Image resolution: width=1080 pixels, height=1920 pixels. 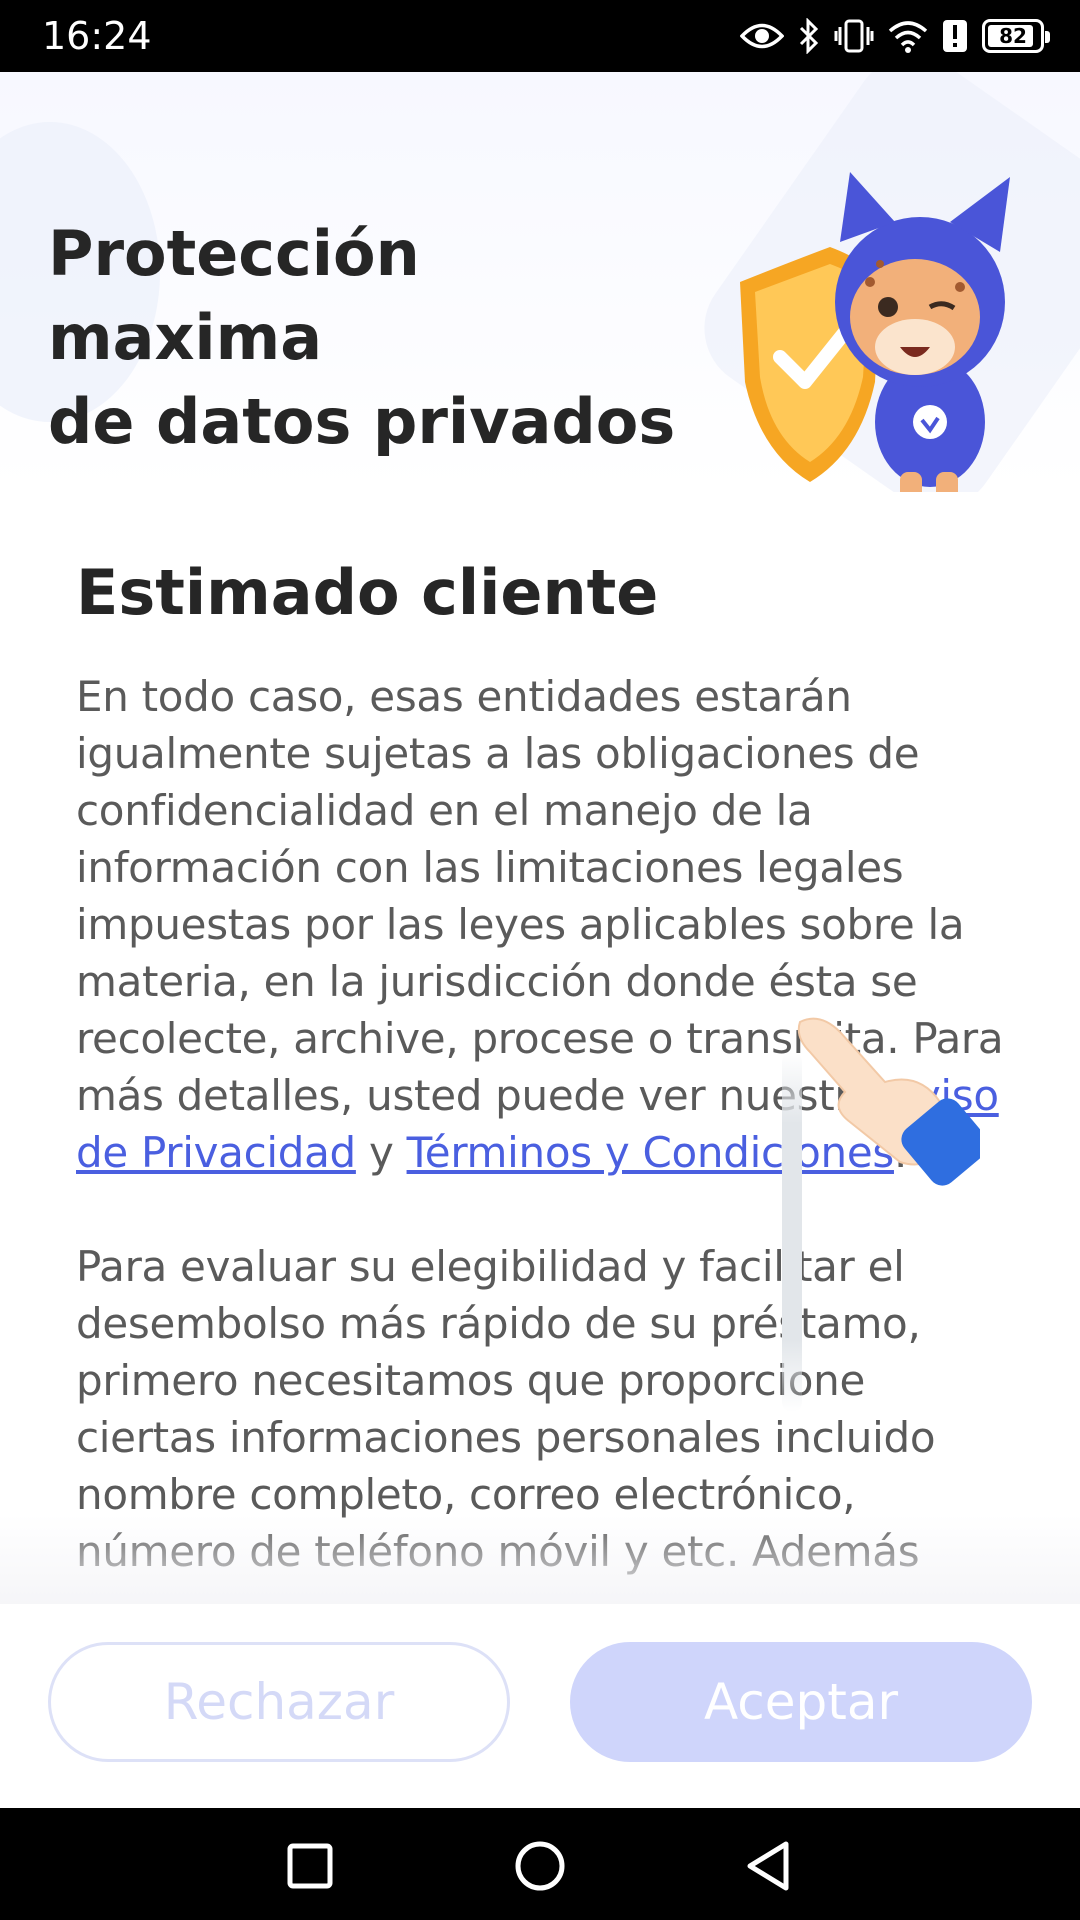 What do you see at coordinates (540, 36) in the screenshot?
I see `status-bar: 16:24 82` at bounding box center [540, 36].